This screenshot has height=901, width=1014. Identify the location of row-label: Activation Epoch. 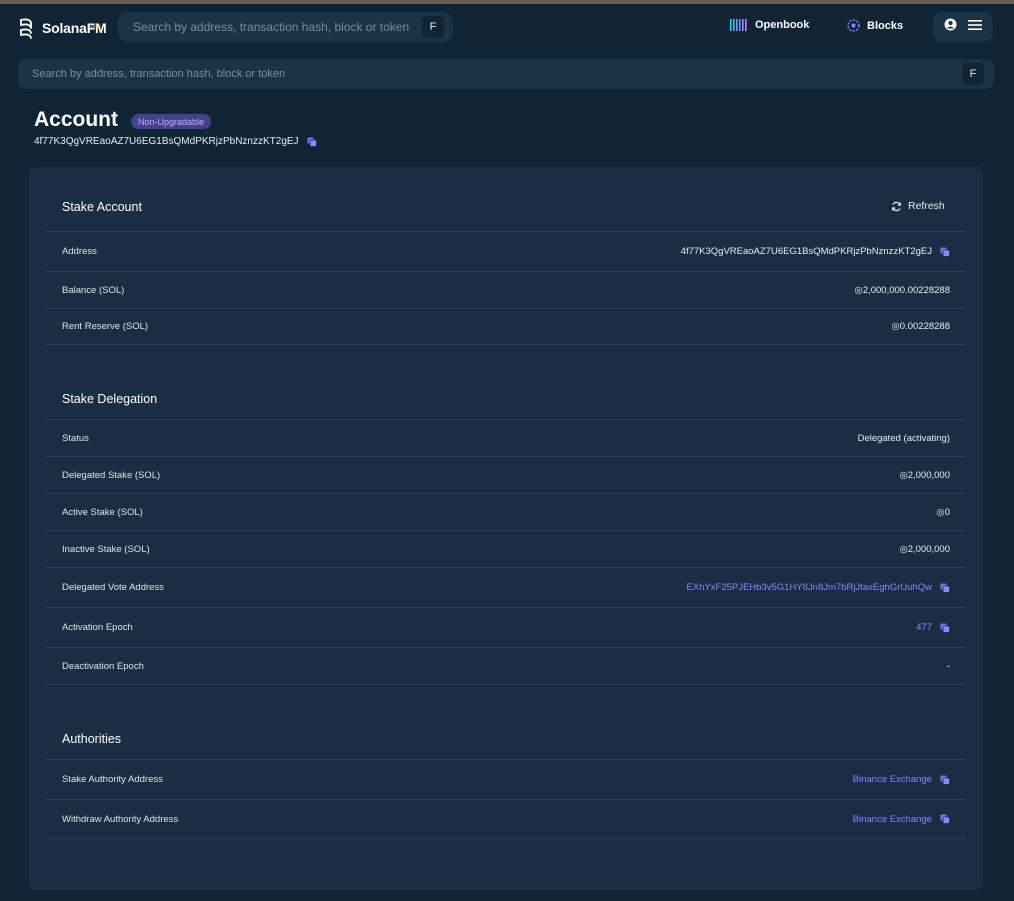
(97, 627).